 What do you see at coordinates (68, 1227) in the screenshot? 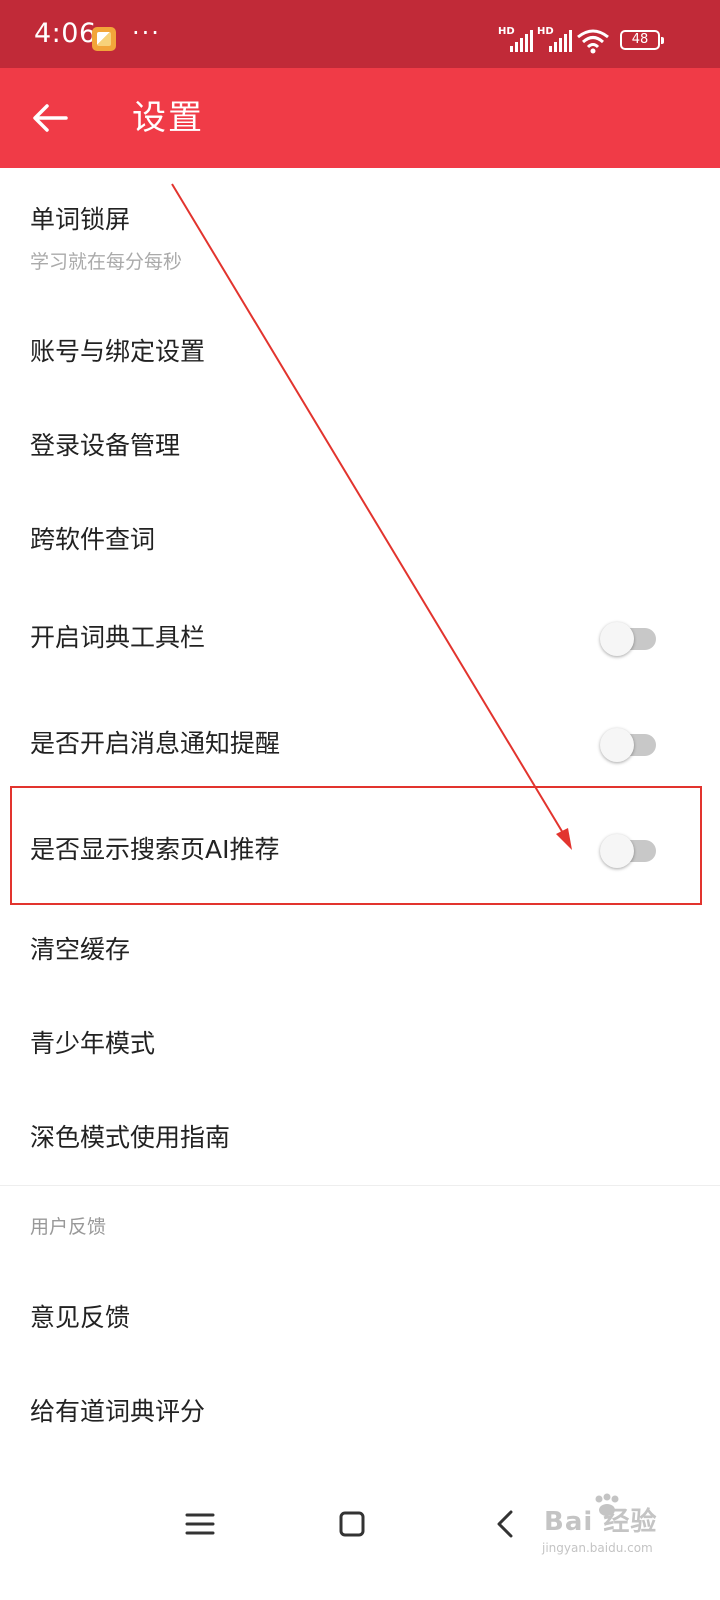
I see `section-header-feedback: 用户反馈` at bounding box center [68, 1227].